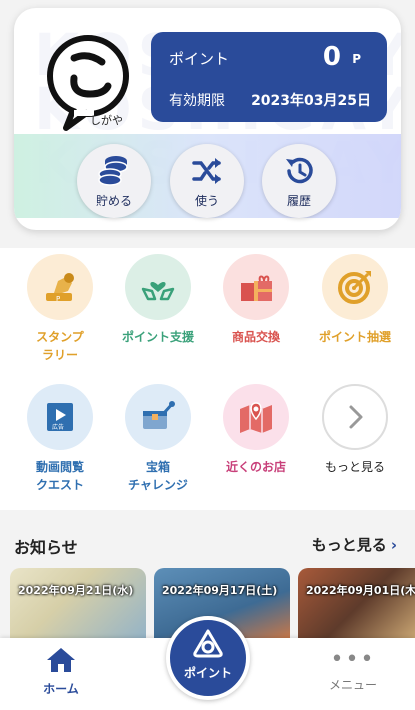  What do you see at coordinates (46, 547) in the screenshot?
I see `news-title: お知らせ` at bounding box center [46, 547].